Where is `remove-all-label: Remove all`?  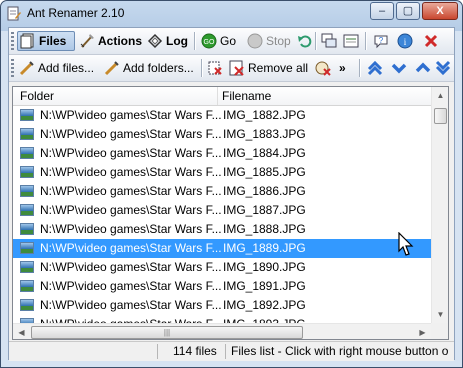
remove-all-label: Remove all is located at coordinates (278, 68).